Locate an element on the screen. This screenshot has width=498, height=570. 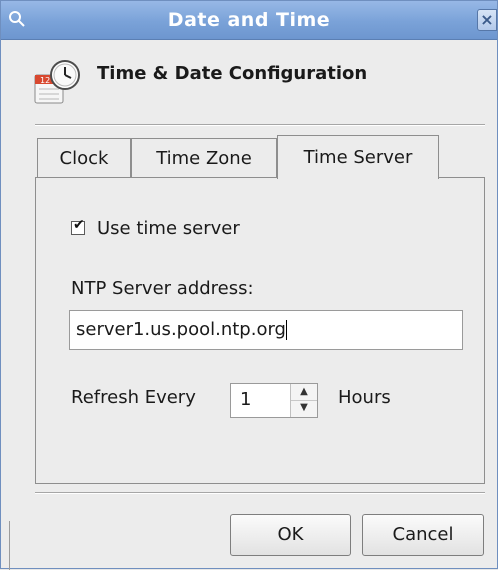
tab-time-zone: Time Zone is located at coordinates (204, 158).